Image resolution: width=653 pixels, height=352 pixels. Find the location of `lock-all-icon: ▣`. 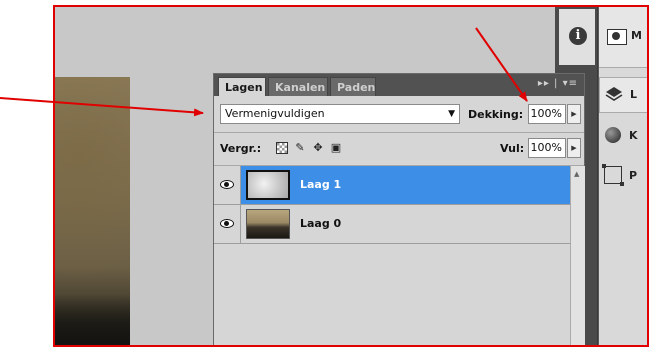

lock-all-icon: ▣ is located at coordinates (336, 148).